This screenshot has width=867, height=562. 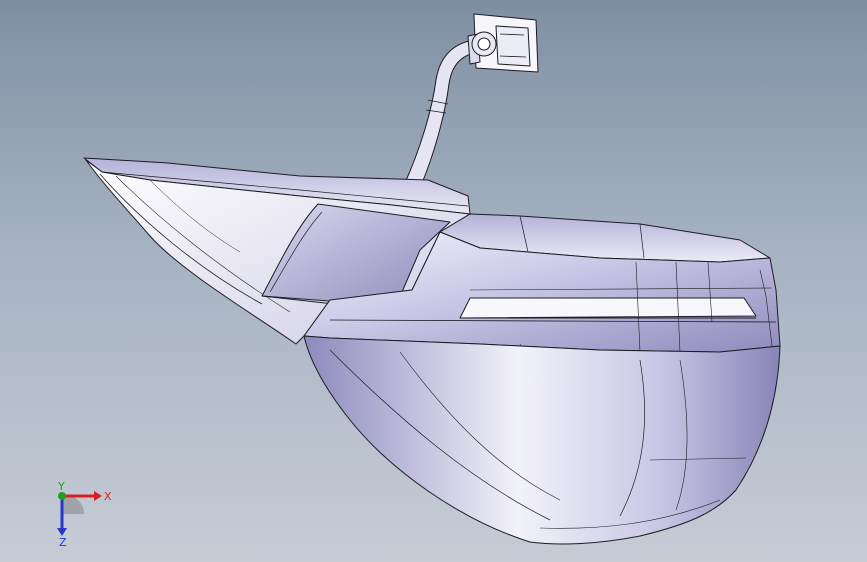 I want to click on connector-cable, so click(x=441, y=114).